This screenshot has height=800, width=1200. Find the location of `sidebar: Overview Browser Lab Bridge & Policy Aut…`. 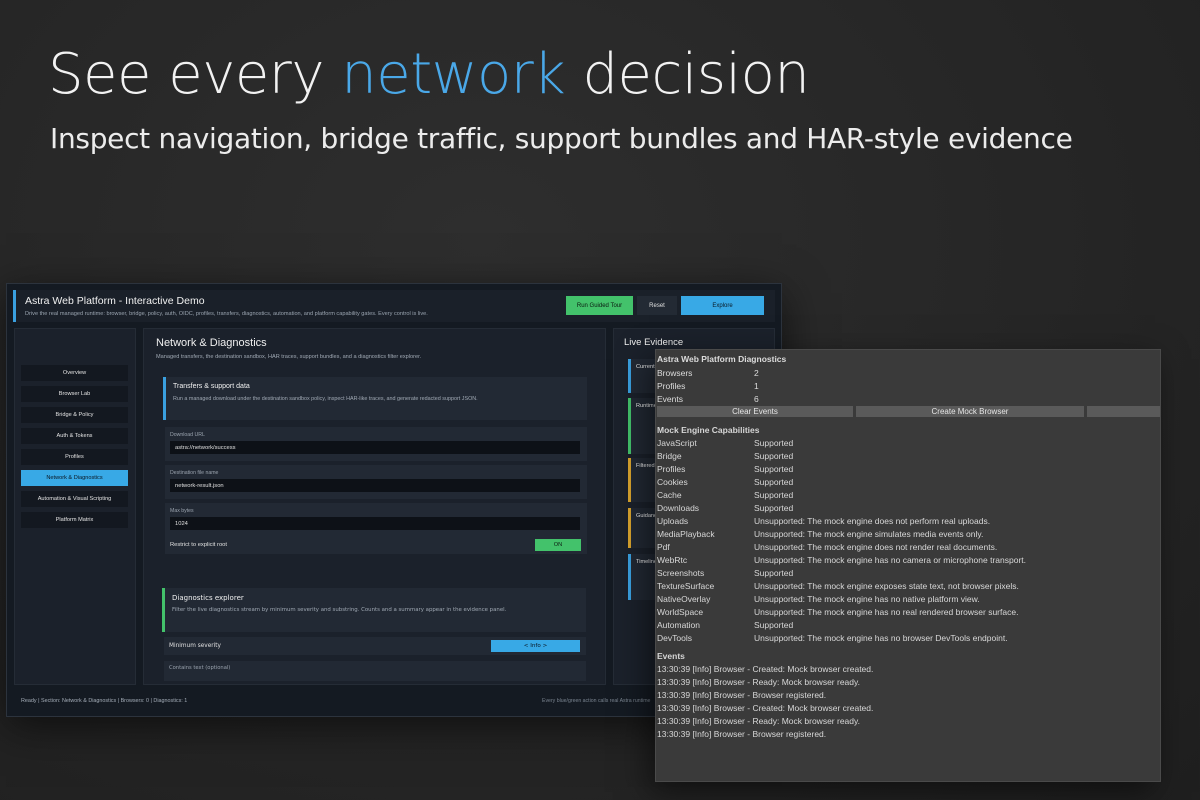

sidebar: Overview Browser Lab Bridge & Policy Aut… is located at coordinates (75, 506).